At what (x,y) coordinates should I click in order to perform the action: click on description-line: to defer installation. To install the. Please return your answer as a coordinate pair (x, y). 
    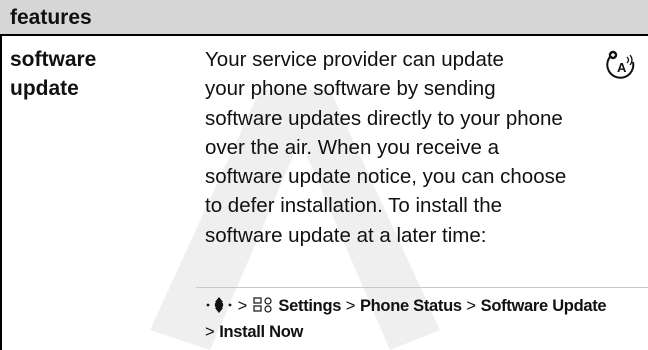
    Looking at the image, I should click on (354, 206).